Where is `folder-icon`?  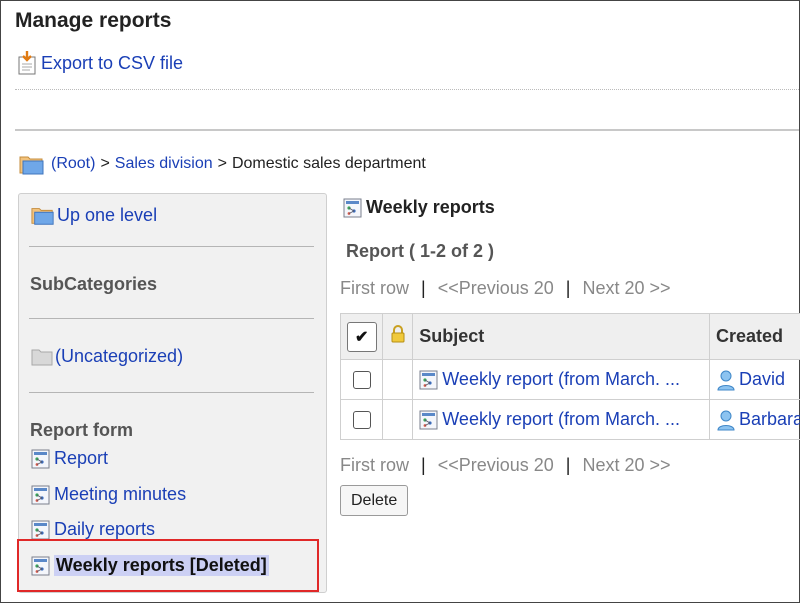 folder-icon is located at coordinates (32, 164).